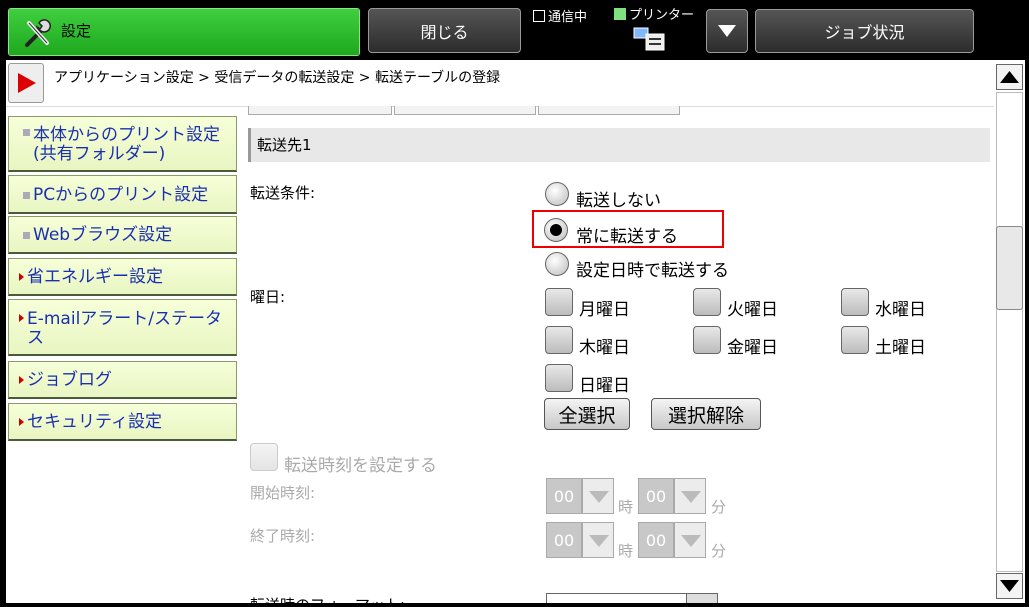 This screenshot has height=607, width=1029. What do you see at coordinates (656, 540) in the screenshot?
I see `end-minute-value: 00` at bounding box center [656, 540].